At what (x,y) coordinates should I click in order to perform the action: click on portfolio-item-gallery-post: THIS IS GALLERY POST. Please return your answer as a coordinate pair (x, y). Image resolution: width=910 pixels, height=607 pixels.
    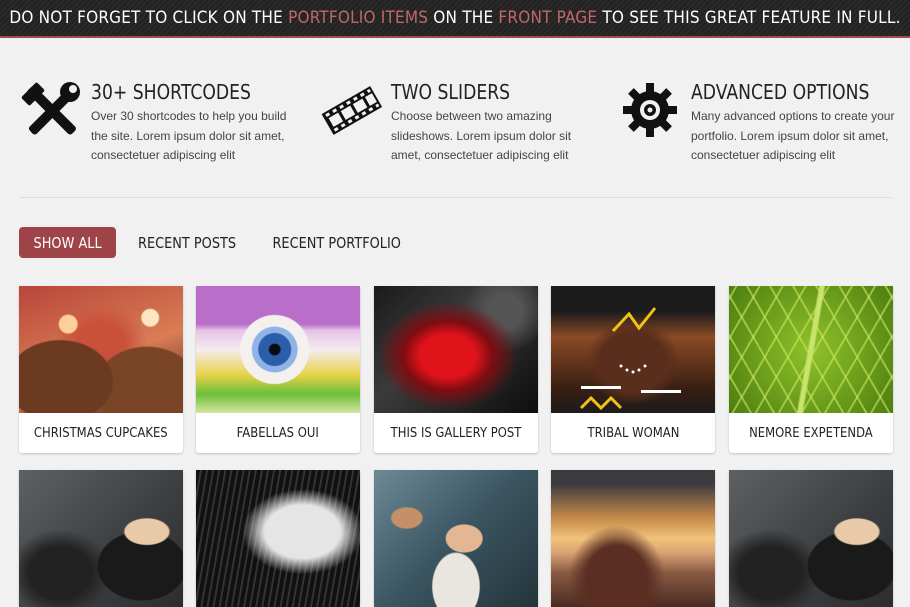
    Looking at the image, I should click on (456, 369).